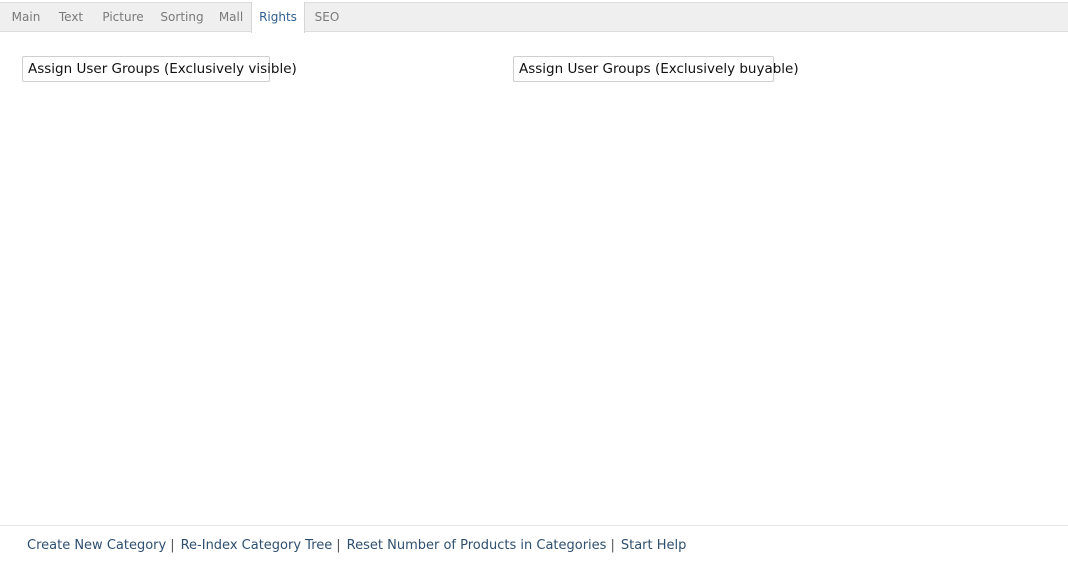  I want to click on tab-main: Main, so click(26, 18).